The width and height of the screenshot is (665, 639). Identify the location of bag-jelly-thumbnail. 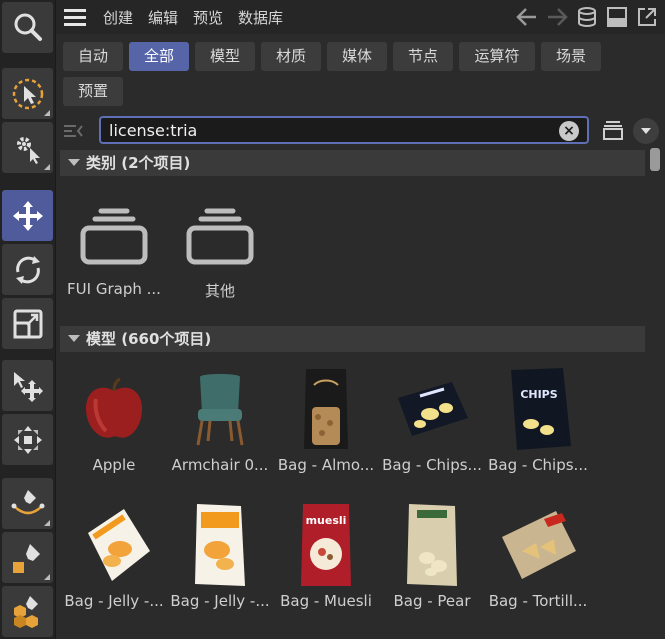
(114, 545).